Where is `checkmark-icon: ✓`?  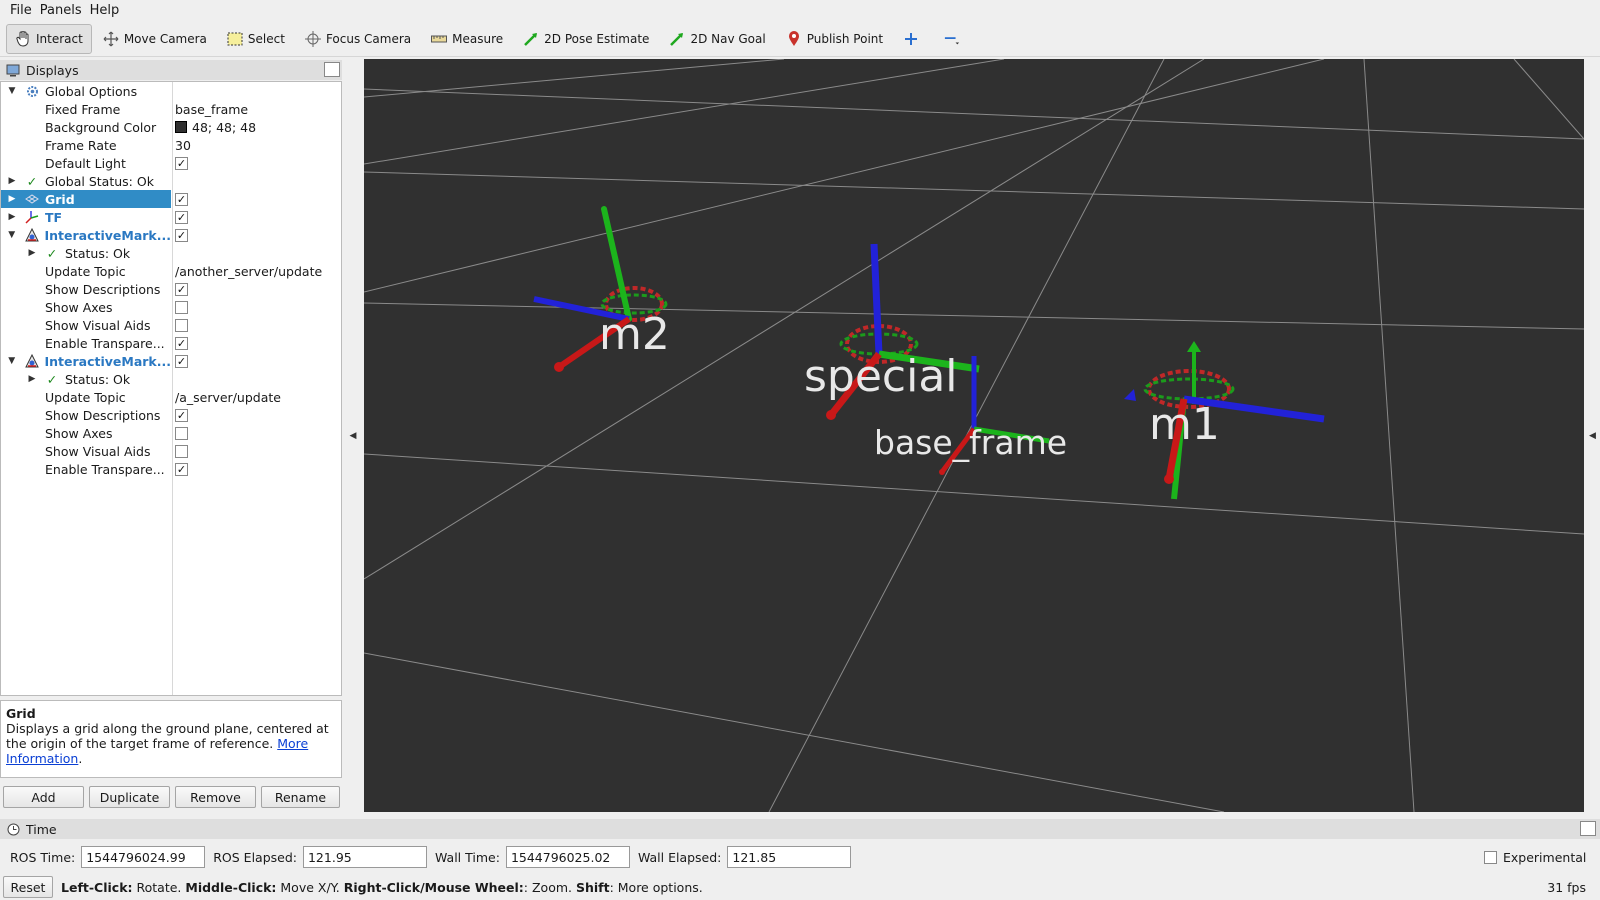
checkmark-icon: ✓ is located at coordinates (32, 181).